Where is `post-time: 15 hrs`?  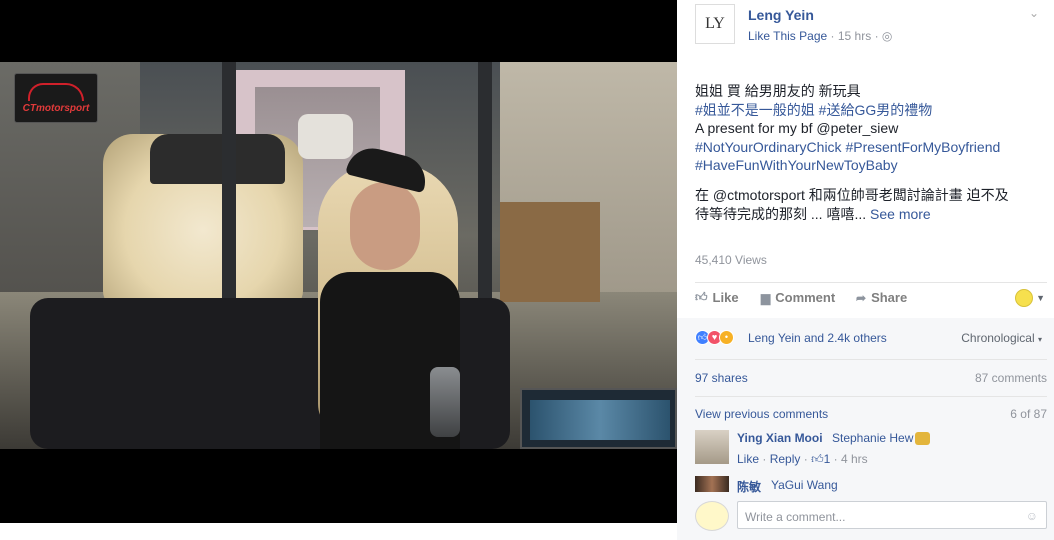
post-time: 15 hrs is located at coordinates (854, 36).